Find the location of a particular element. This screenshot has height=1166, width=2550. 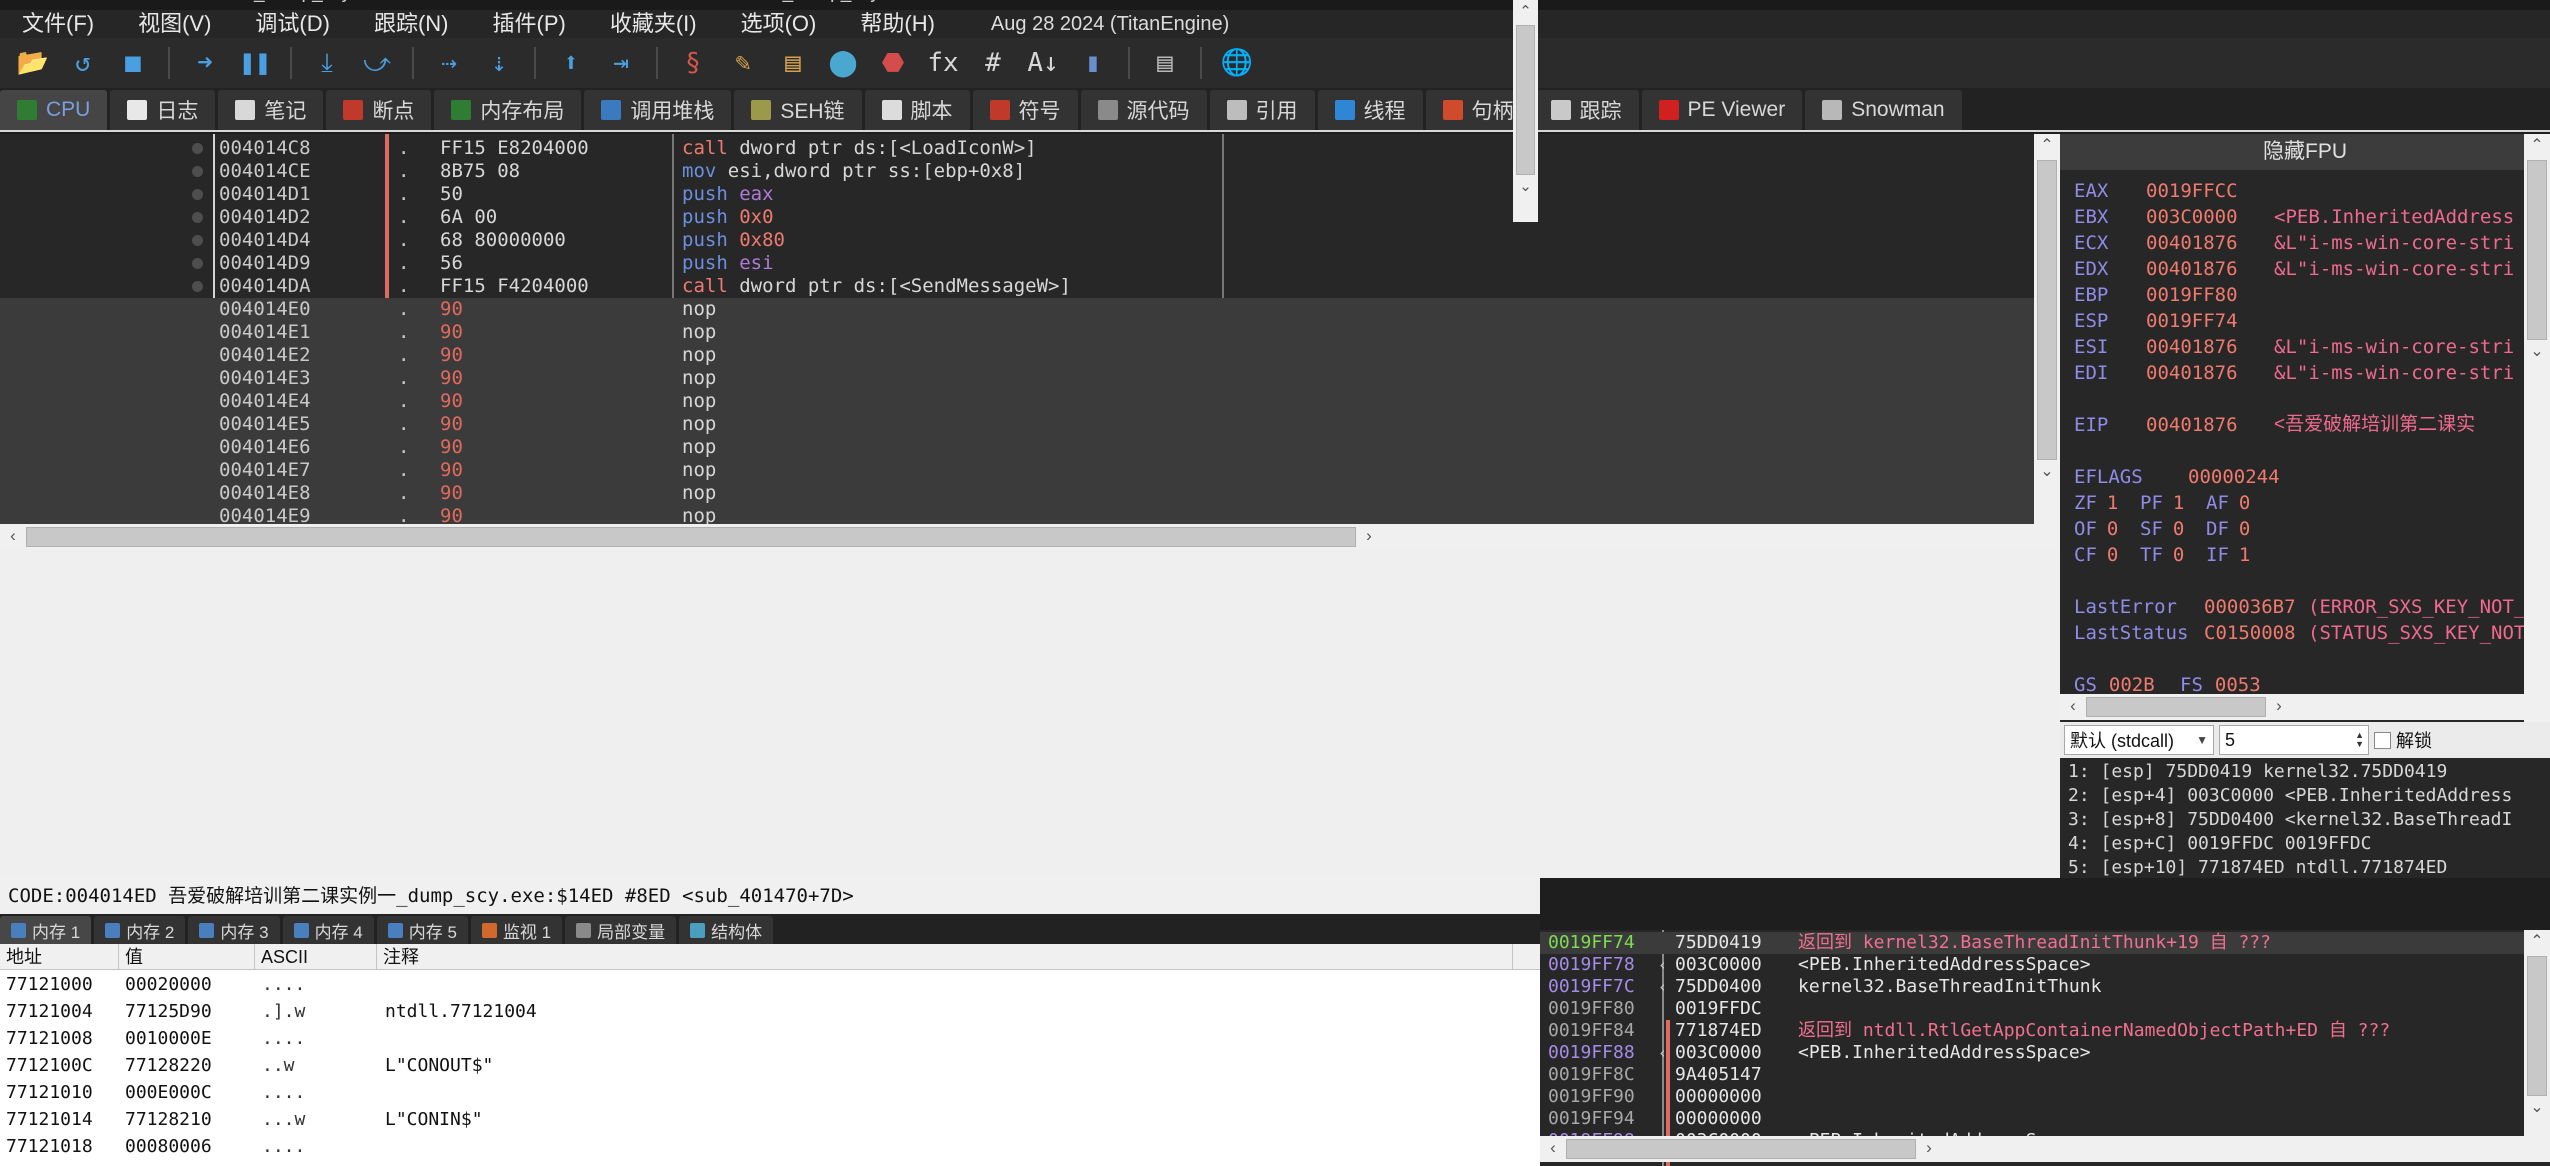

dump-row: 77121014 77128210 ...w L"CONIN$" is located at coordinates (760, 1119).